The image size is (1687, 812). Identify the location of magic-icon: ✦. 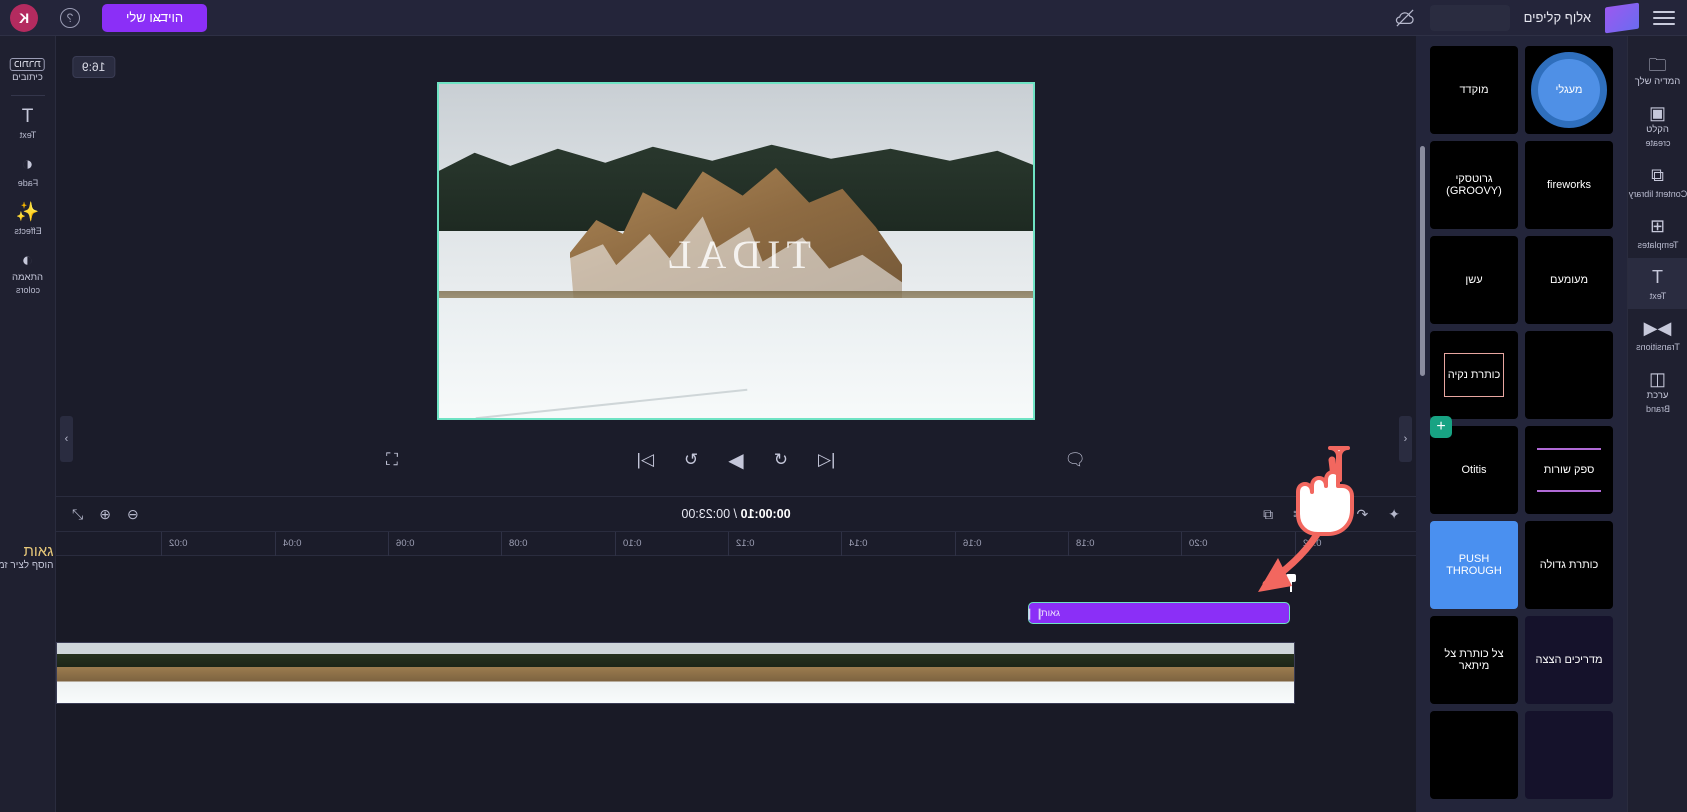
(1394, 514).